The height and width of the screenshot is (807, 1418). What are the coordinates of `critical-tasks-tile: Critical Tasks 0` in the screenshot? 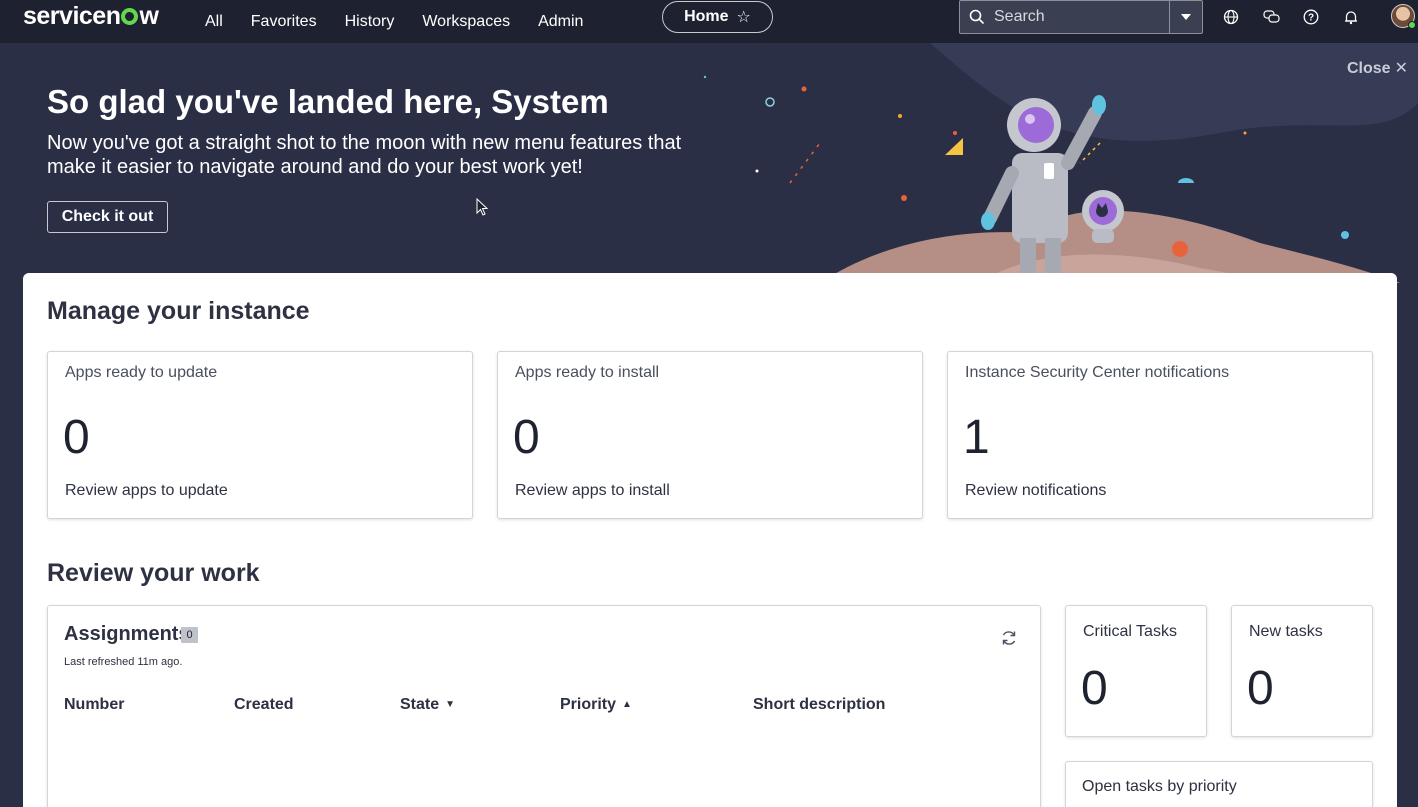 It's located at (1136, 671).